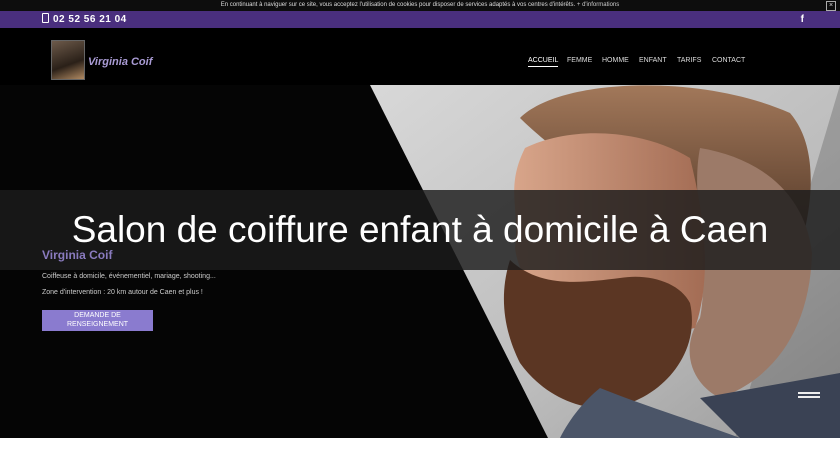 This screenshot has height=460, width=840. What do you see at coordinates (579, 60) in the screenshot?
I see `nav-femme: FEMME` at bounding box center [579, 60].